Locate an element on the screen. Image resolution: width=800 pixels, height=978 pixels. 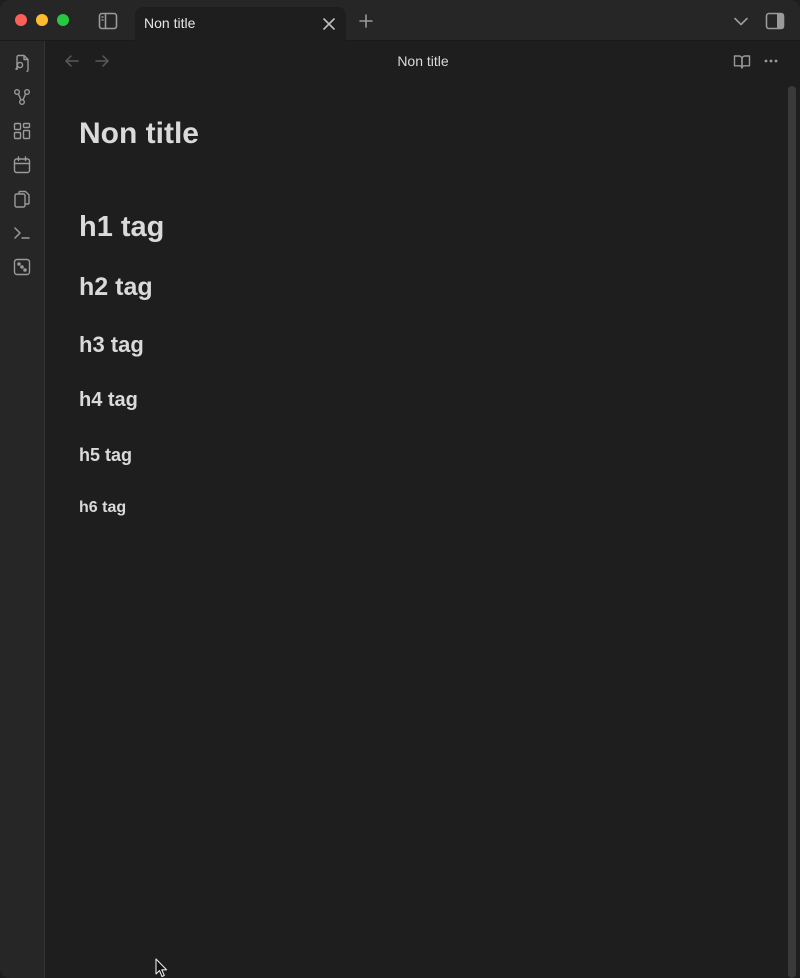
scrollbar-thumb is located at coordinates (792, 532).